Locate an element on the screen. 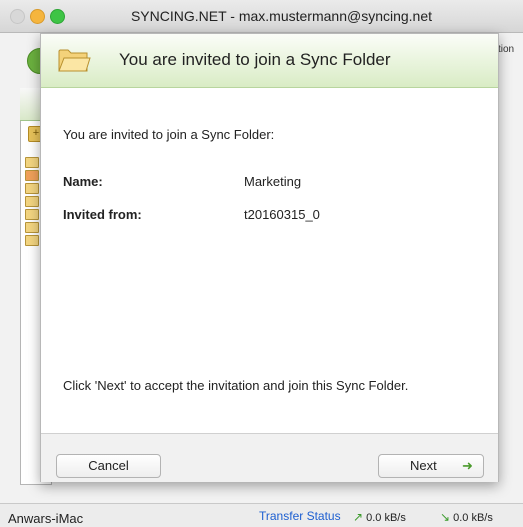 The height and width of the screenshot is (527, 523). name-label: Name: is located at coordinates (83, 181).